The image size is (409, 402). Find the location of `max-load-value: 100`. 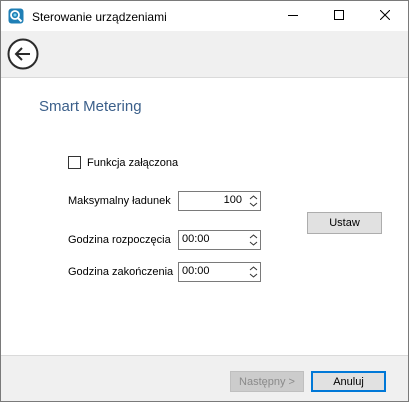

max-load-value: 100 is located at coordinates (232, 200).